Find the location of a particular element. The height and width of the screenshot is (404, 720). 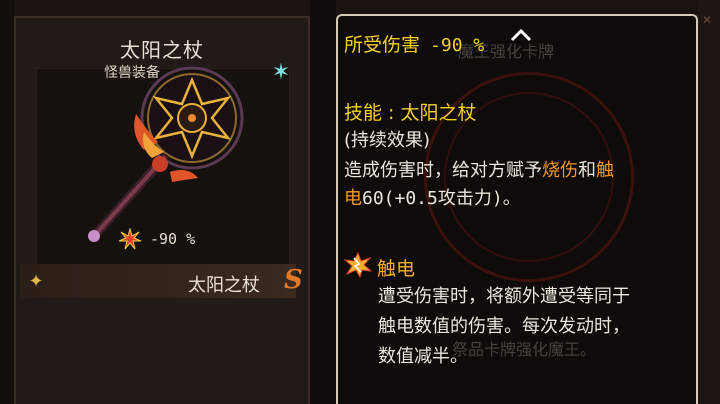

damage-reduction-stat: -90 % is located at coordinates (173, 239).